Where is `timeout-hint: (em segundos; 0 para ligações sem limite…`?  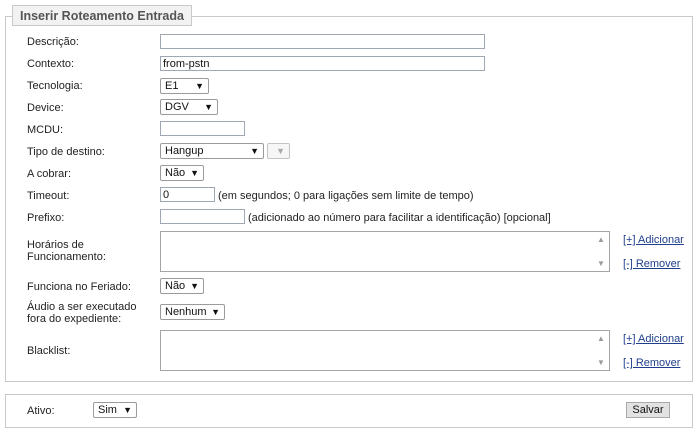
timeout-hint: (em segundos; 0 para ligações sem limite… is located at coordinates (346, 196).